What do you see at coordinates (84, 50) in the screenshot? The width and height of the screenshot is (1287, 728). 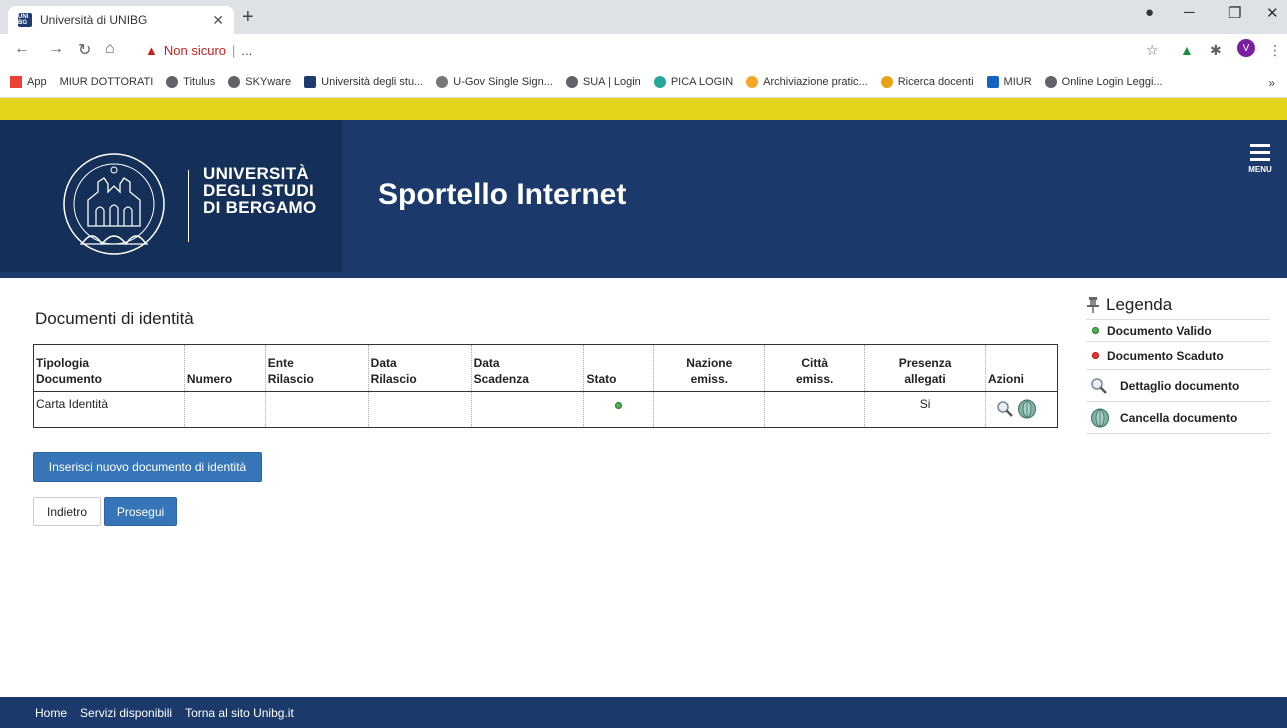 I see `reload-icon: ↻` at bounding box center [84, 50].